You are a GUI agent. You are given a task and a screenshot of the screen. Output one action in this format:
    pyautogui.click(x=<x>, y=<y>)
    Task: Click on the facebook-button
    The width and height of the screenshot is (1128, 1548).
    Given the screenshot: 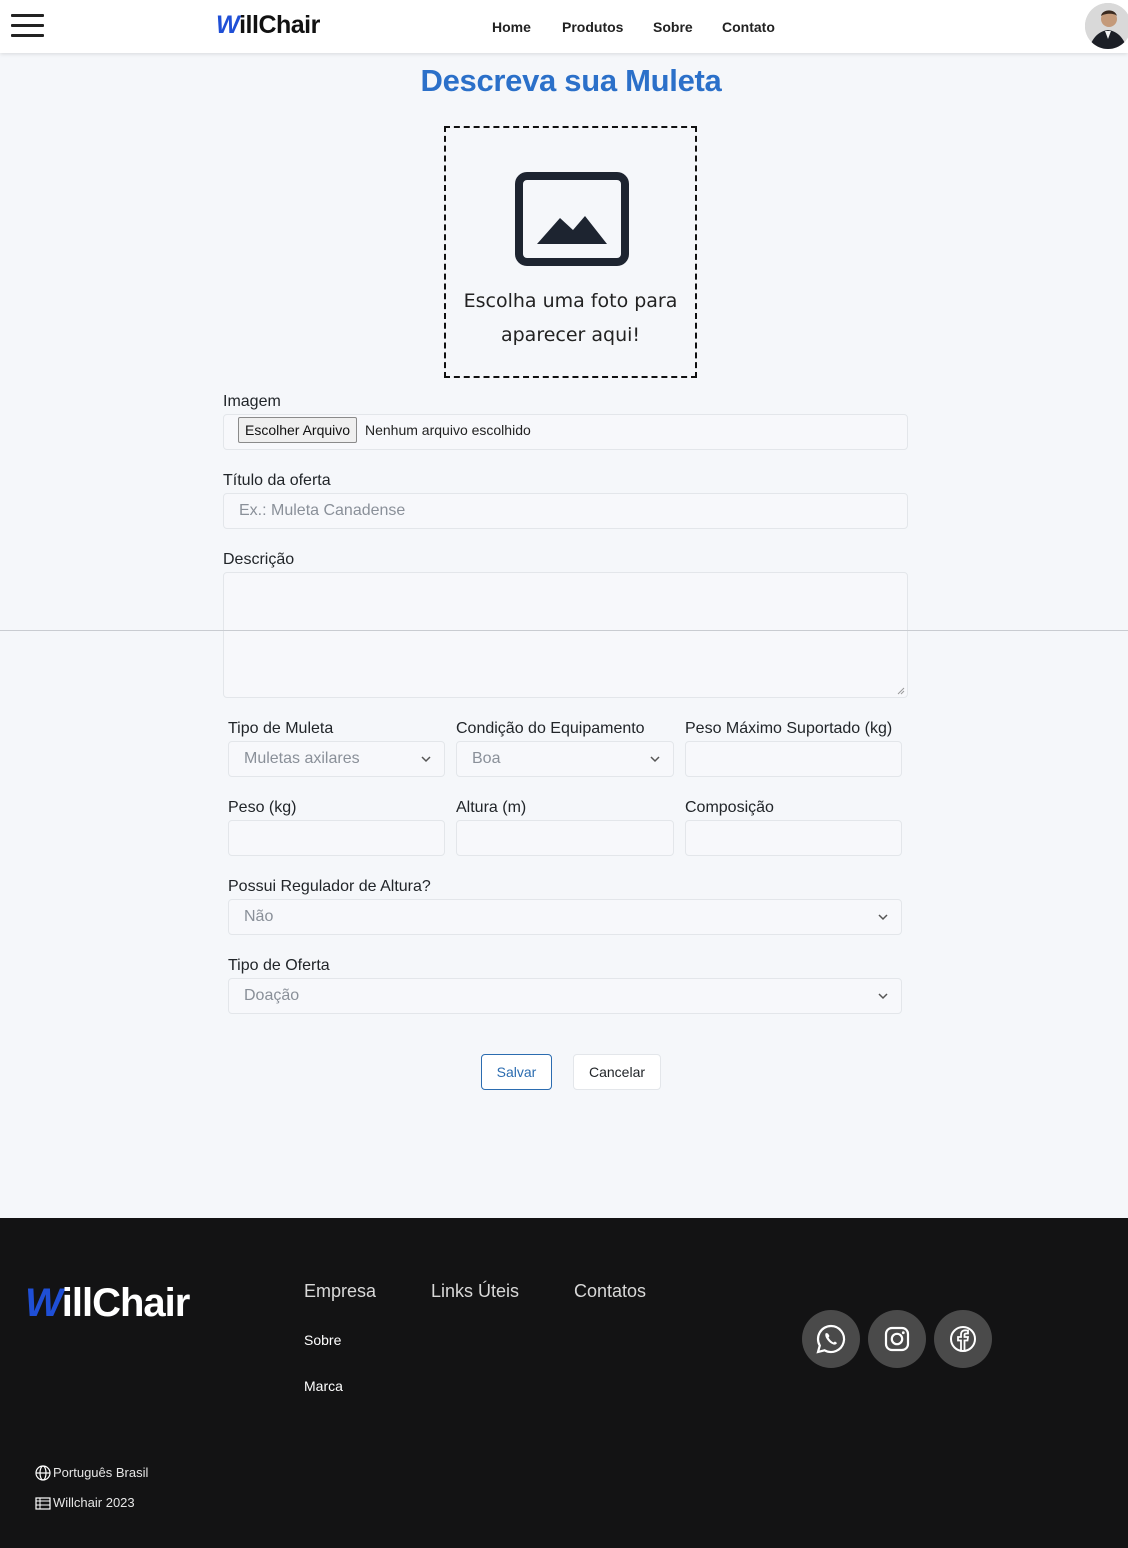 What is the action you would take?
    pyautogui.click(x=963, y=1339)
    